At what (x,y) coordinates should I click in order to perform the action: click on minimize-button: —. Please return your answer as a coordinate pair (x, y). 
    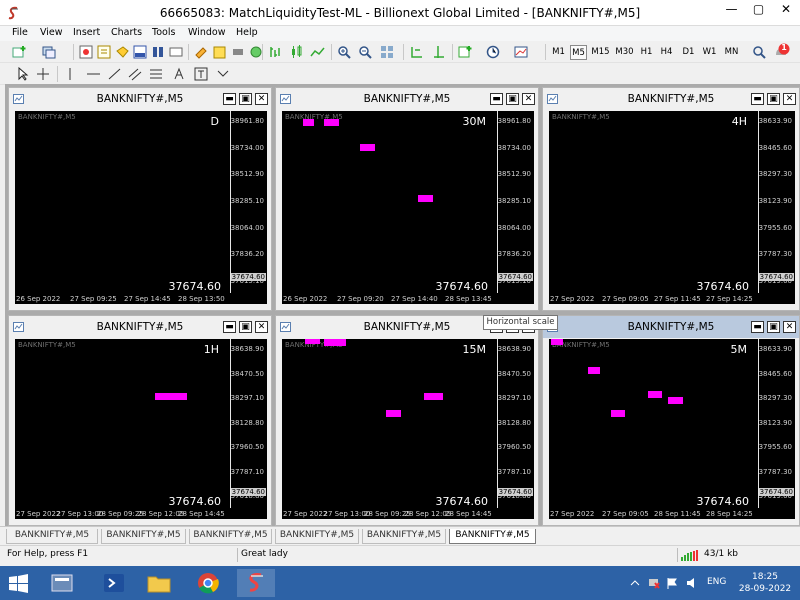
    Looking at the image, I should click on (731, 10).